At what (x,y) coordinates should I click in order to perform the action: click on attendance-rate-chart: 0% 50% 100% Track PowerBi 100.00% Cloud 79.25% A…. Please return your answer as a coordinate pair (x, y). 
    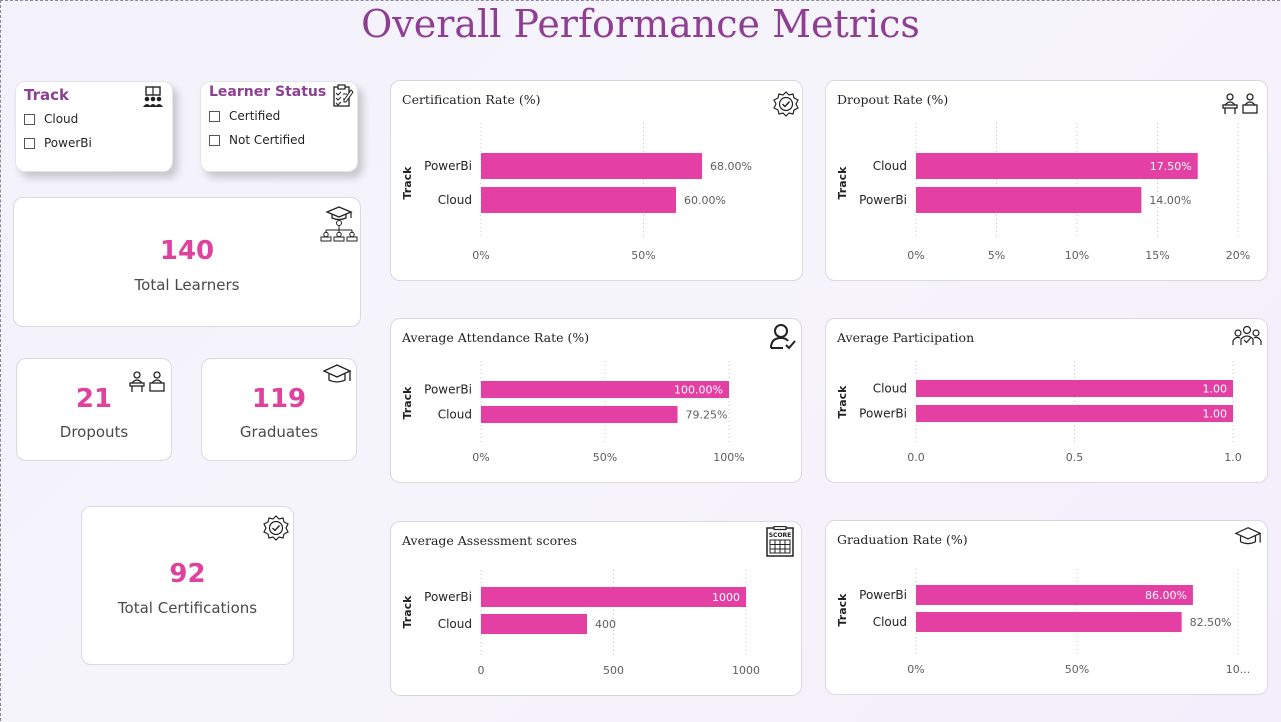
    Looking at the image, I should click on (596, 400).